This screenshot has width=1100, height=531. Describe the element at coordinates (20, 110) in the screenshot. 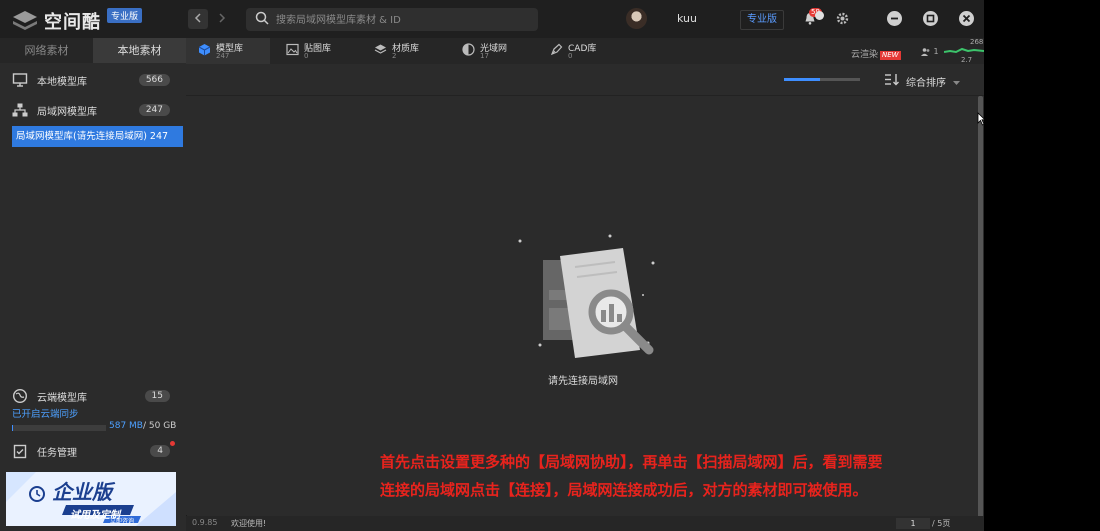

I see `network-icon` at that location.